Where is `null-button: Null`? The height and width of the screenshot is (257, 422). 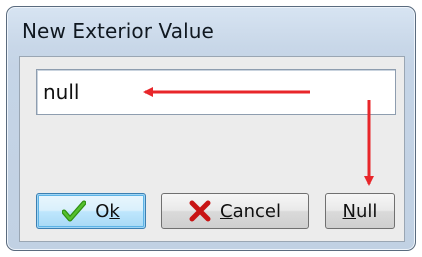 null-button: Null is located at coordinates (360, 211).